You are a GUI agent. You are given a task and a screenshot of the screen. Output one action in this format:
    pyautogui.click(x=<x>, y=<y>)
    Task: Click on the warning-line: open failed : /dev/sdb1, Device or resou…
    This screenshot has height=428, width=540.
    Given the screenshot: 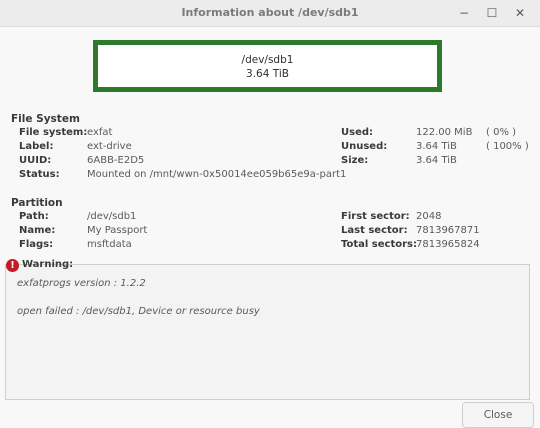 What is the action you would take?
    pyautogui.click(x=138, y=311)
    